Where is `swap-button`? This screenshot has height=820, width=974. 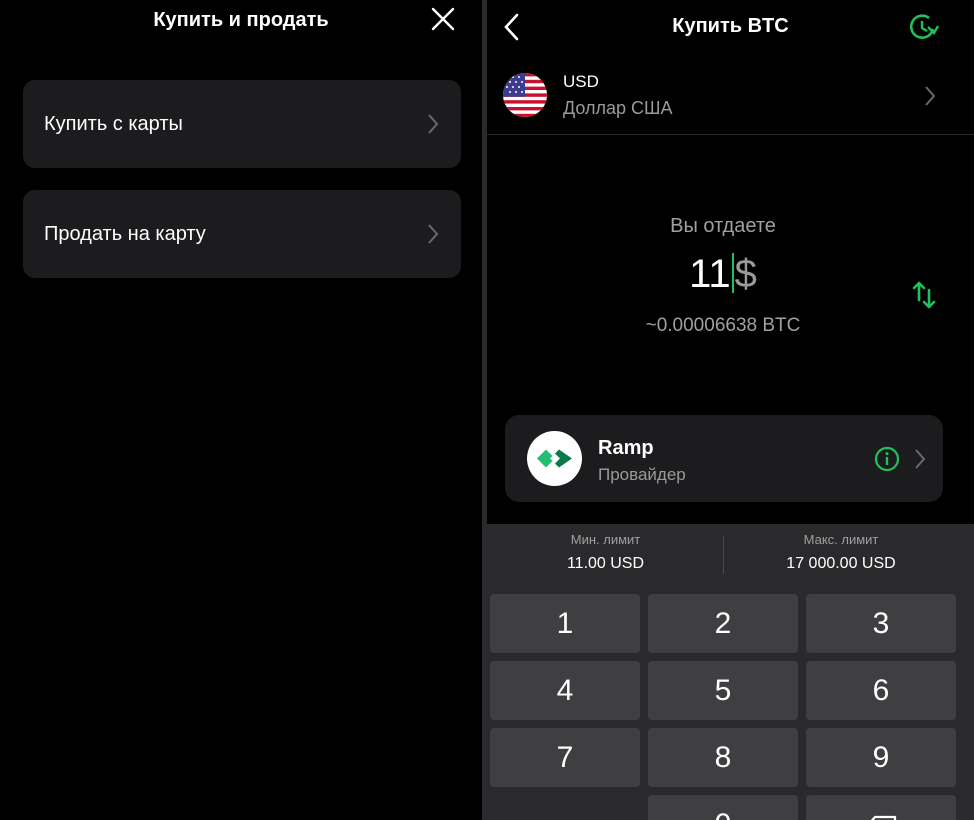
swap-button is located at coordinates (924, 295).